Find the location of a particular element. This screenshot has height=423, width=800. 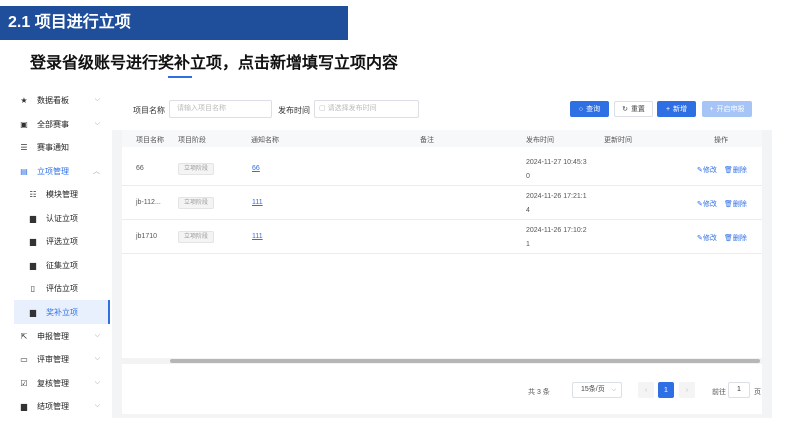

project-name-cell: 66 is located at coordinates (140, 168).